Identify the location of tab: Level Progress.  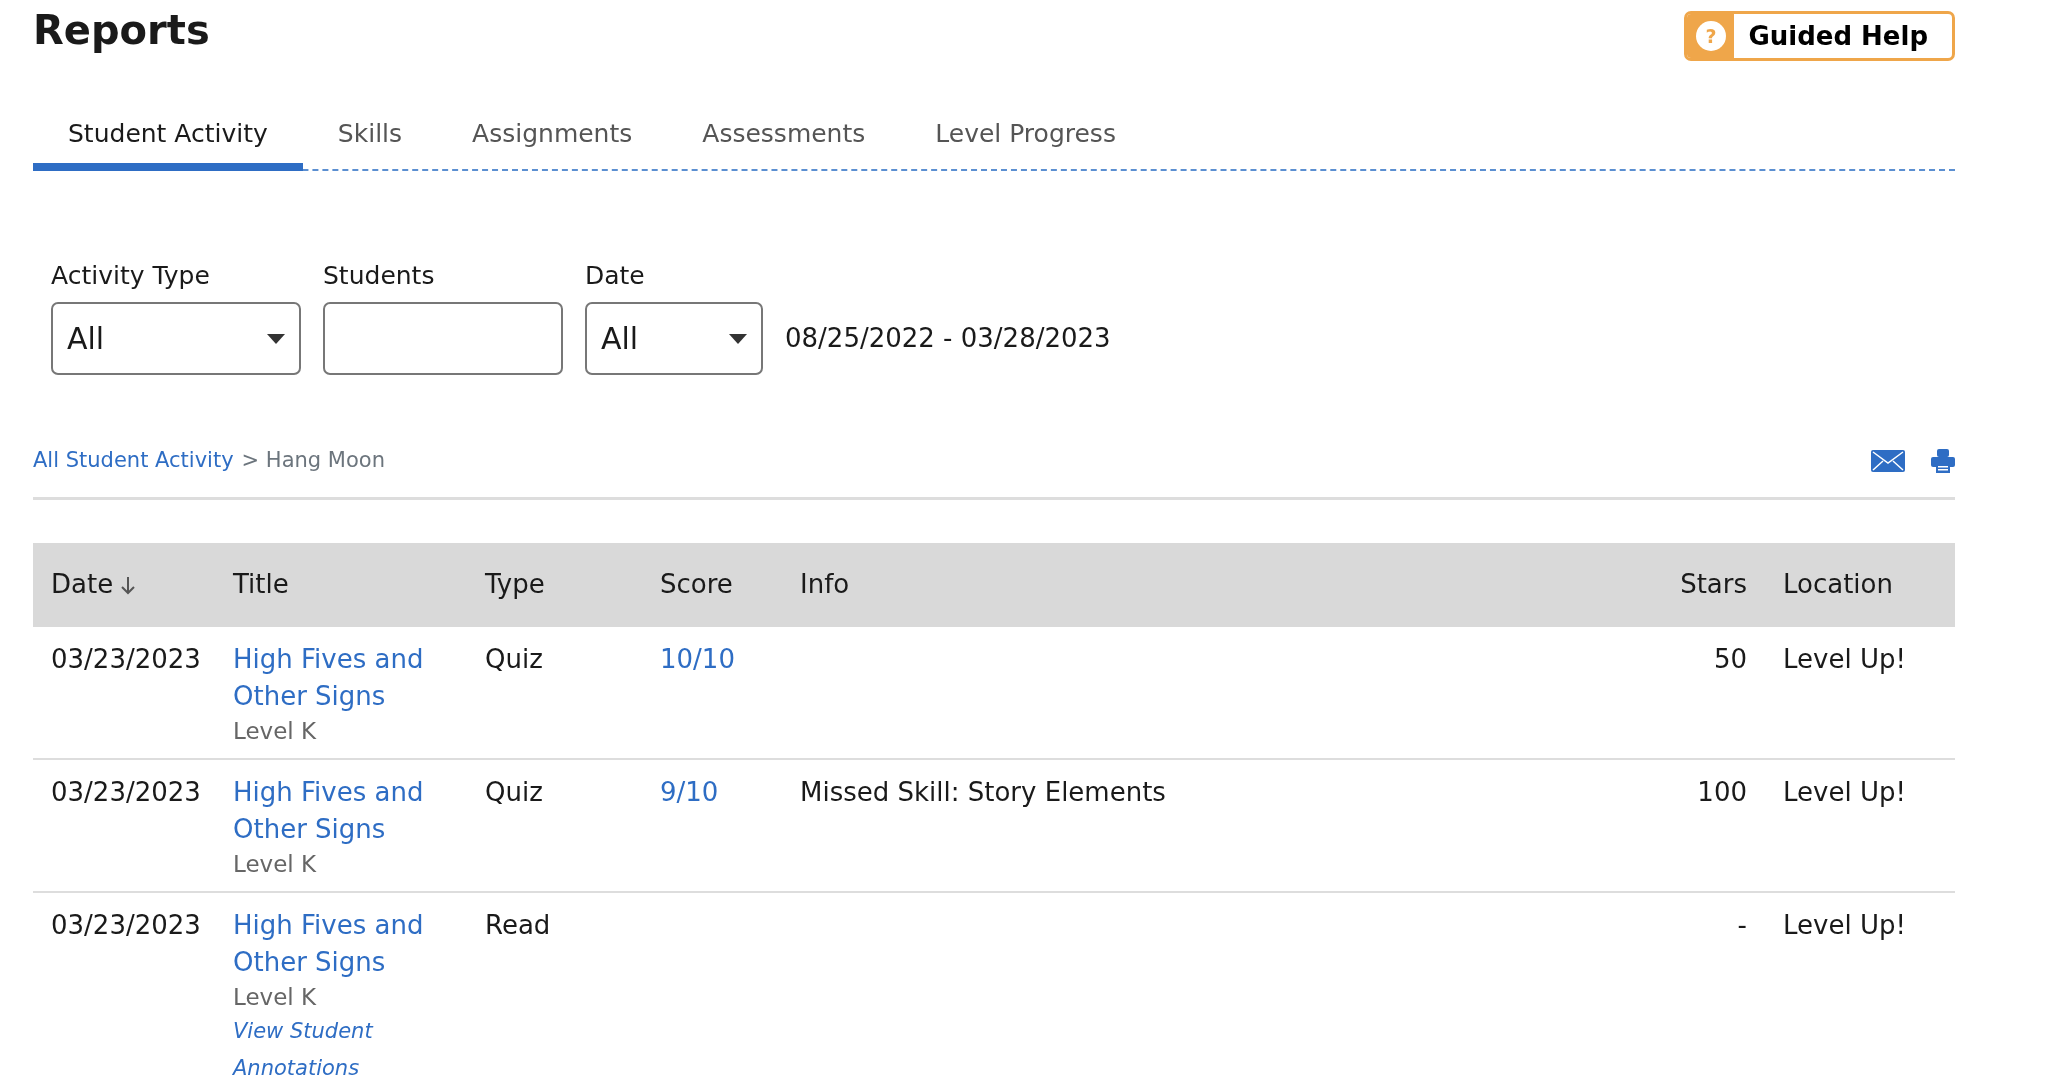
(1025, 138).